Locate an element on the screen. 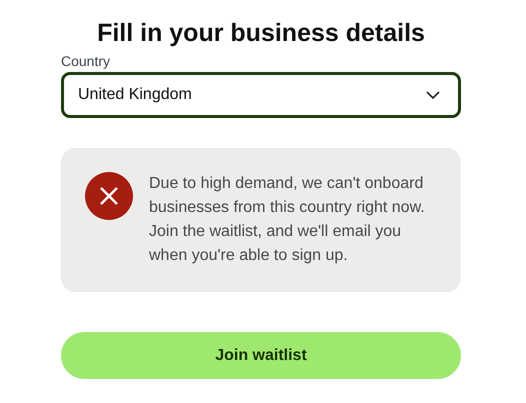 This screenshot has height=403, width=526. country-select: United Kingdom is located at coordinates (261, 95).